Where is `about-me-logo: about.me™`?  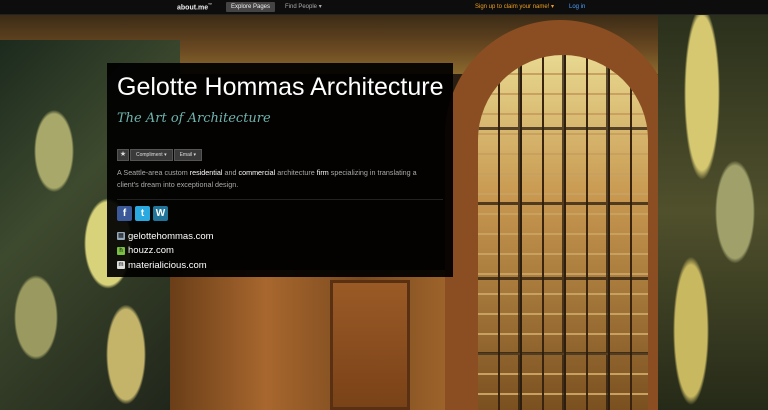 about-me-logo: about.me™ is located at coordinates (194, 6).